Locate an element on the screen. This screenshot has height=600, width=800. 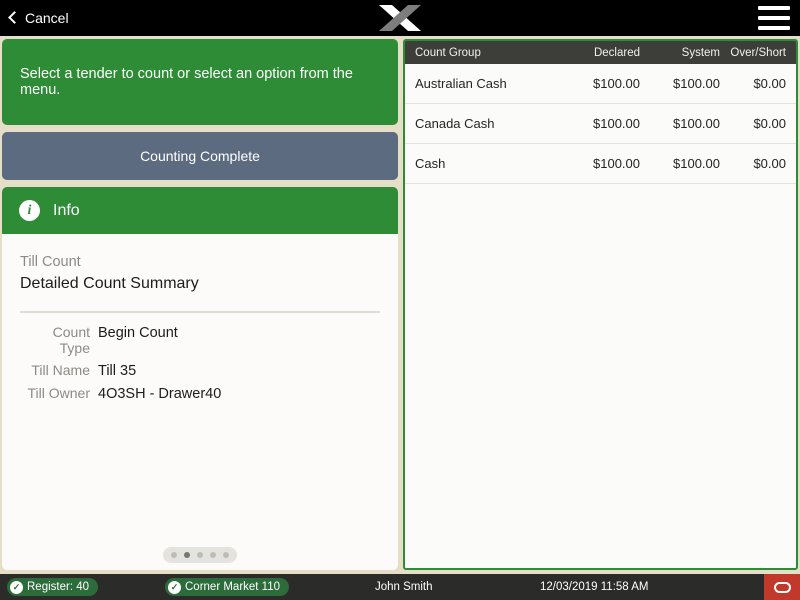
detail-value: Till 35 is located at coordinates (117, 371).